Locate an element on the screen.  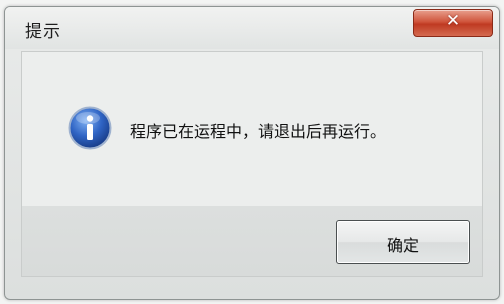
ok-button: 确定 is located at coordinates (403, 242).